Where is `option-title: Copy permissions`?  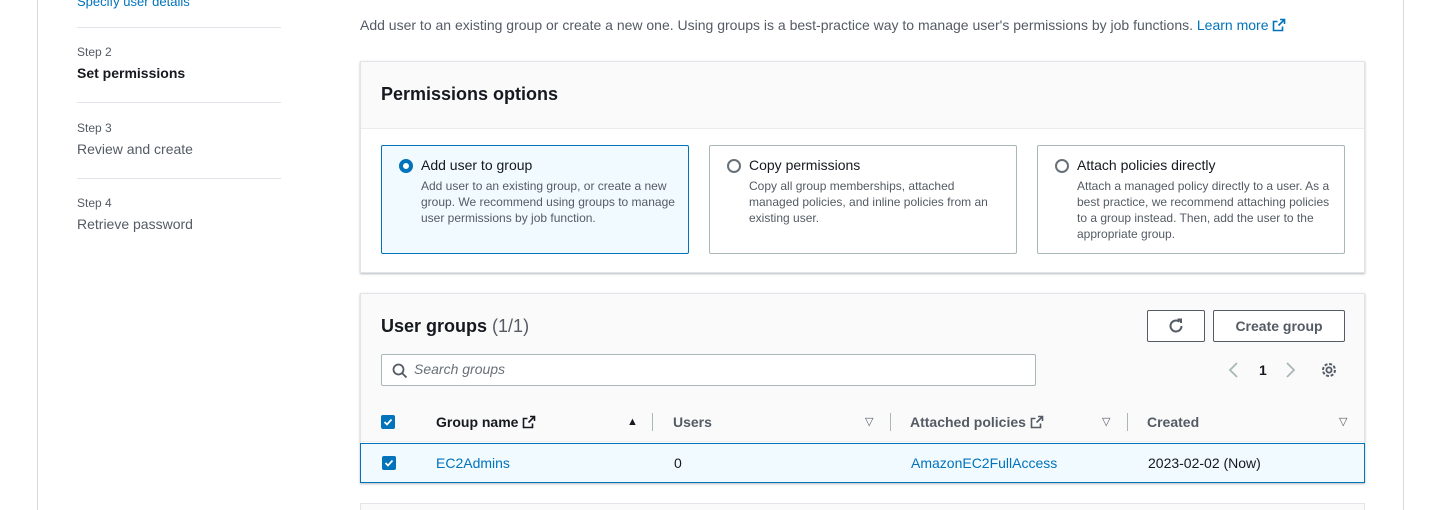 option-title: Copy permissions is located at coordinates (805, 165).